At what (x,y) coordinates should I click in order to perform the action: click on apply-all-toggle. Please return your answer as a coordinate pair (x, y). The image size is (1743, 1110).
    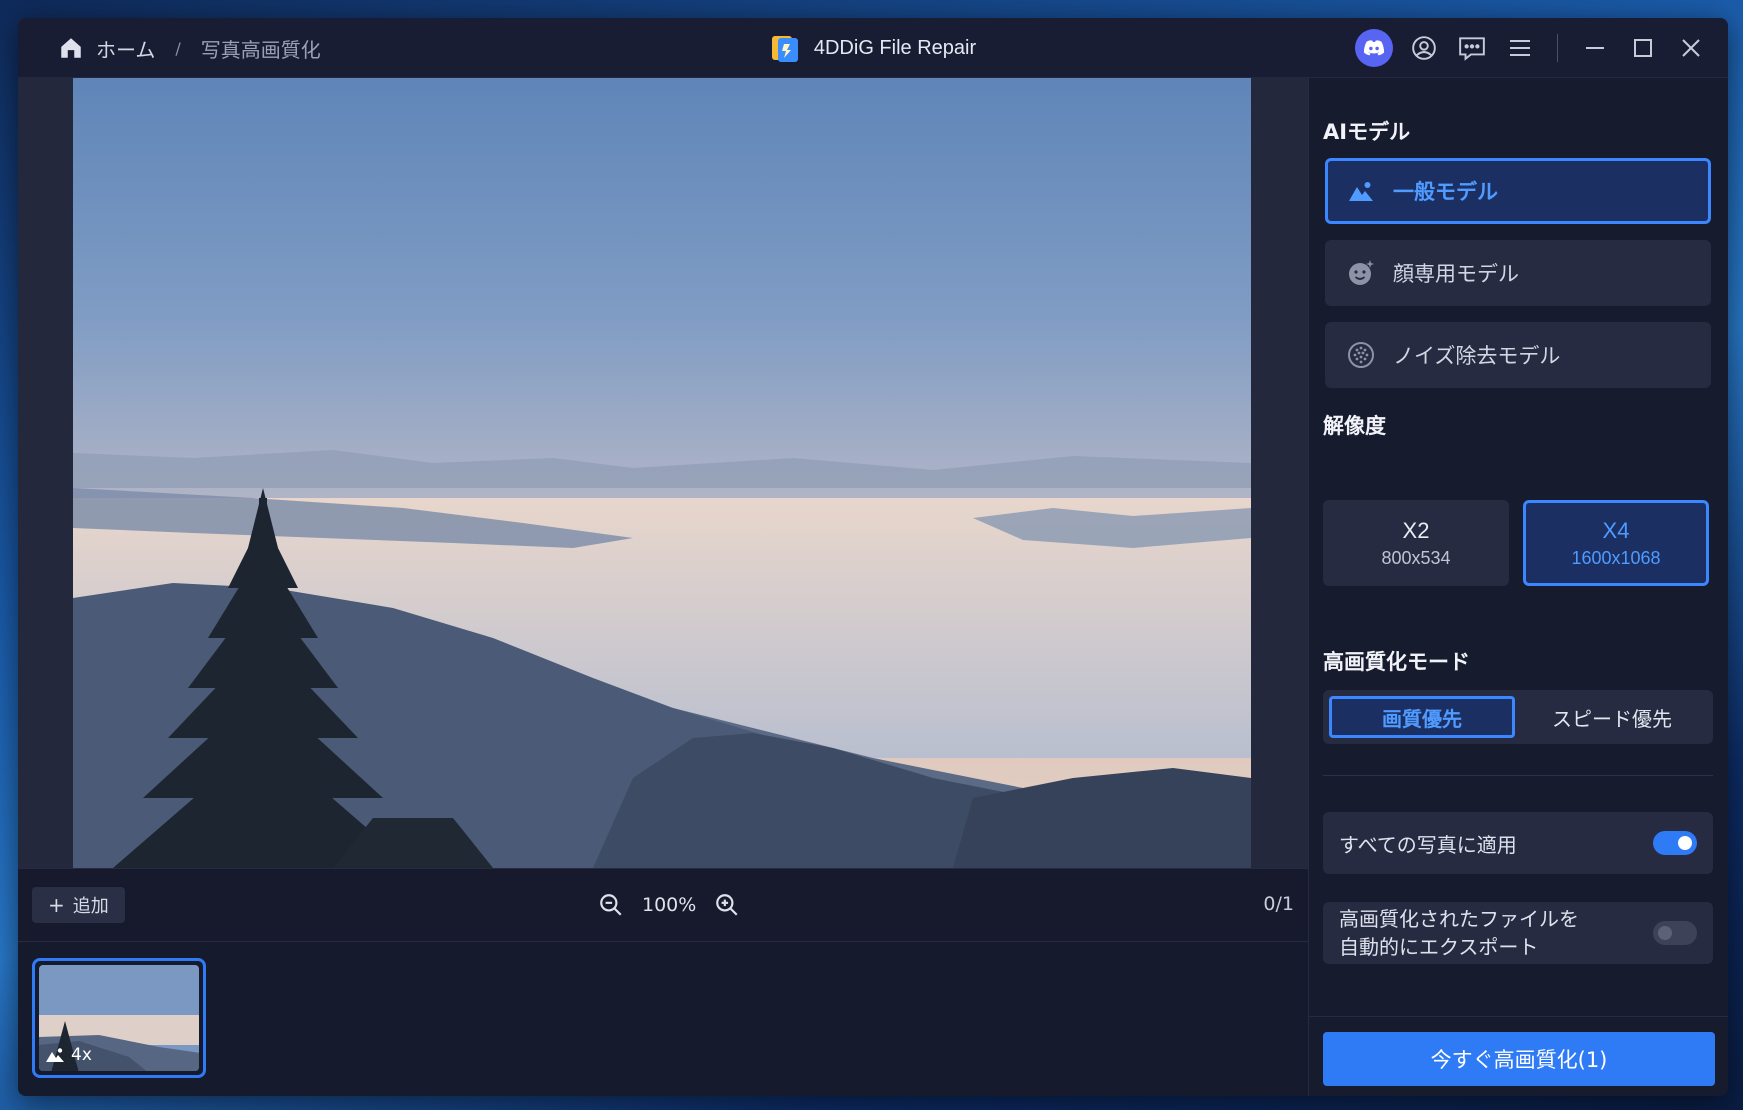
    Looking at the image, I should click on (1675, 843).